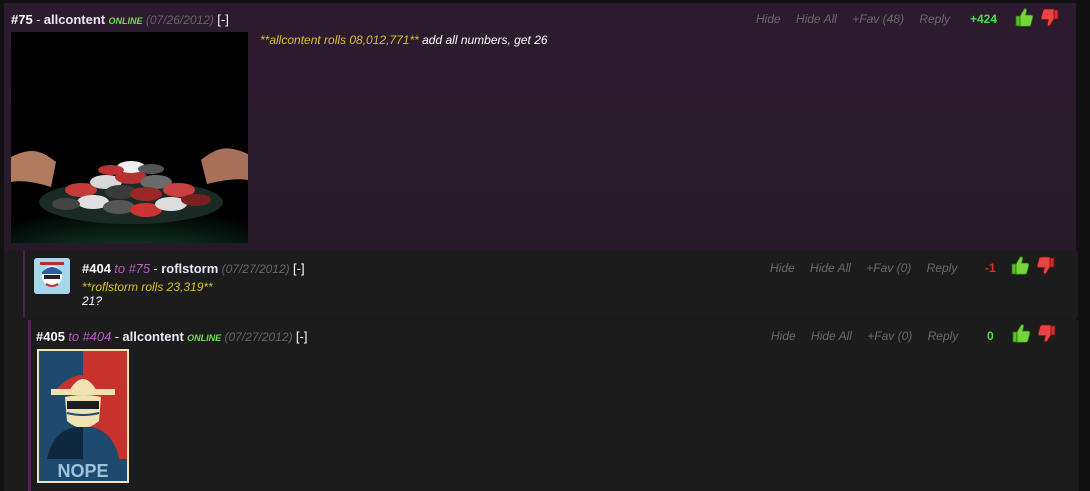  What do you see at coordinates (147, 287) in the screenshot?
I see `roll-text: **roflstorm rolls 23,319**` at bounding box center [147, 287].